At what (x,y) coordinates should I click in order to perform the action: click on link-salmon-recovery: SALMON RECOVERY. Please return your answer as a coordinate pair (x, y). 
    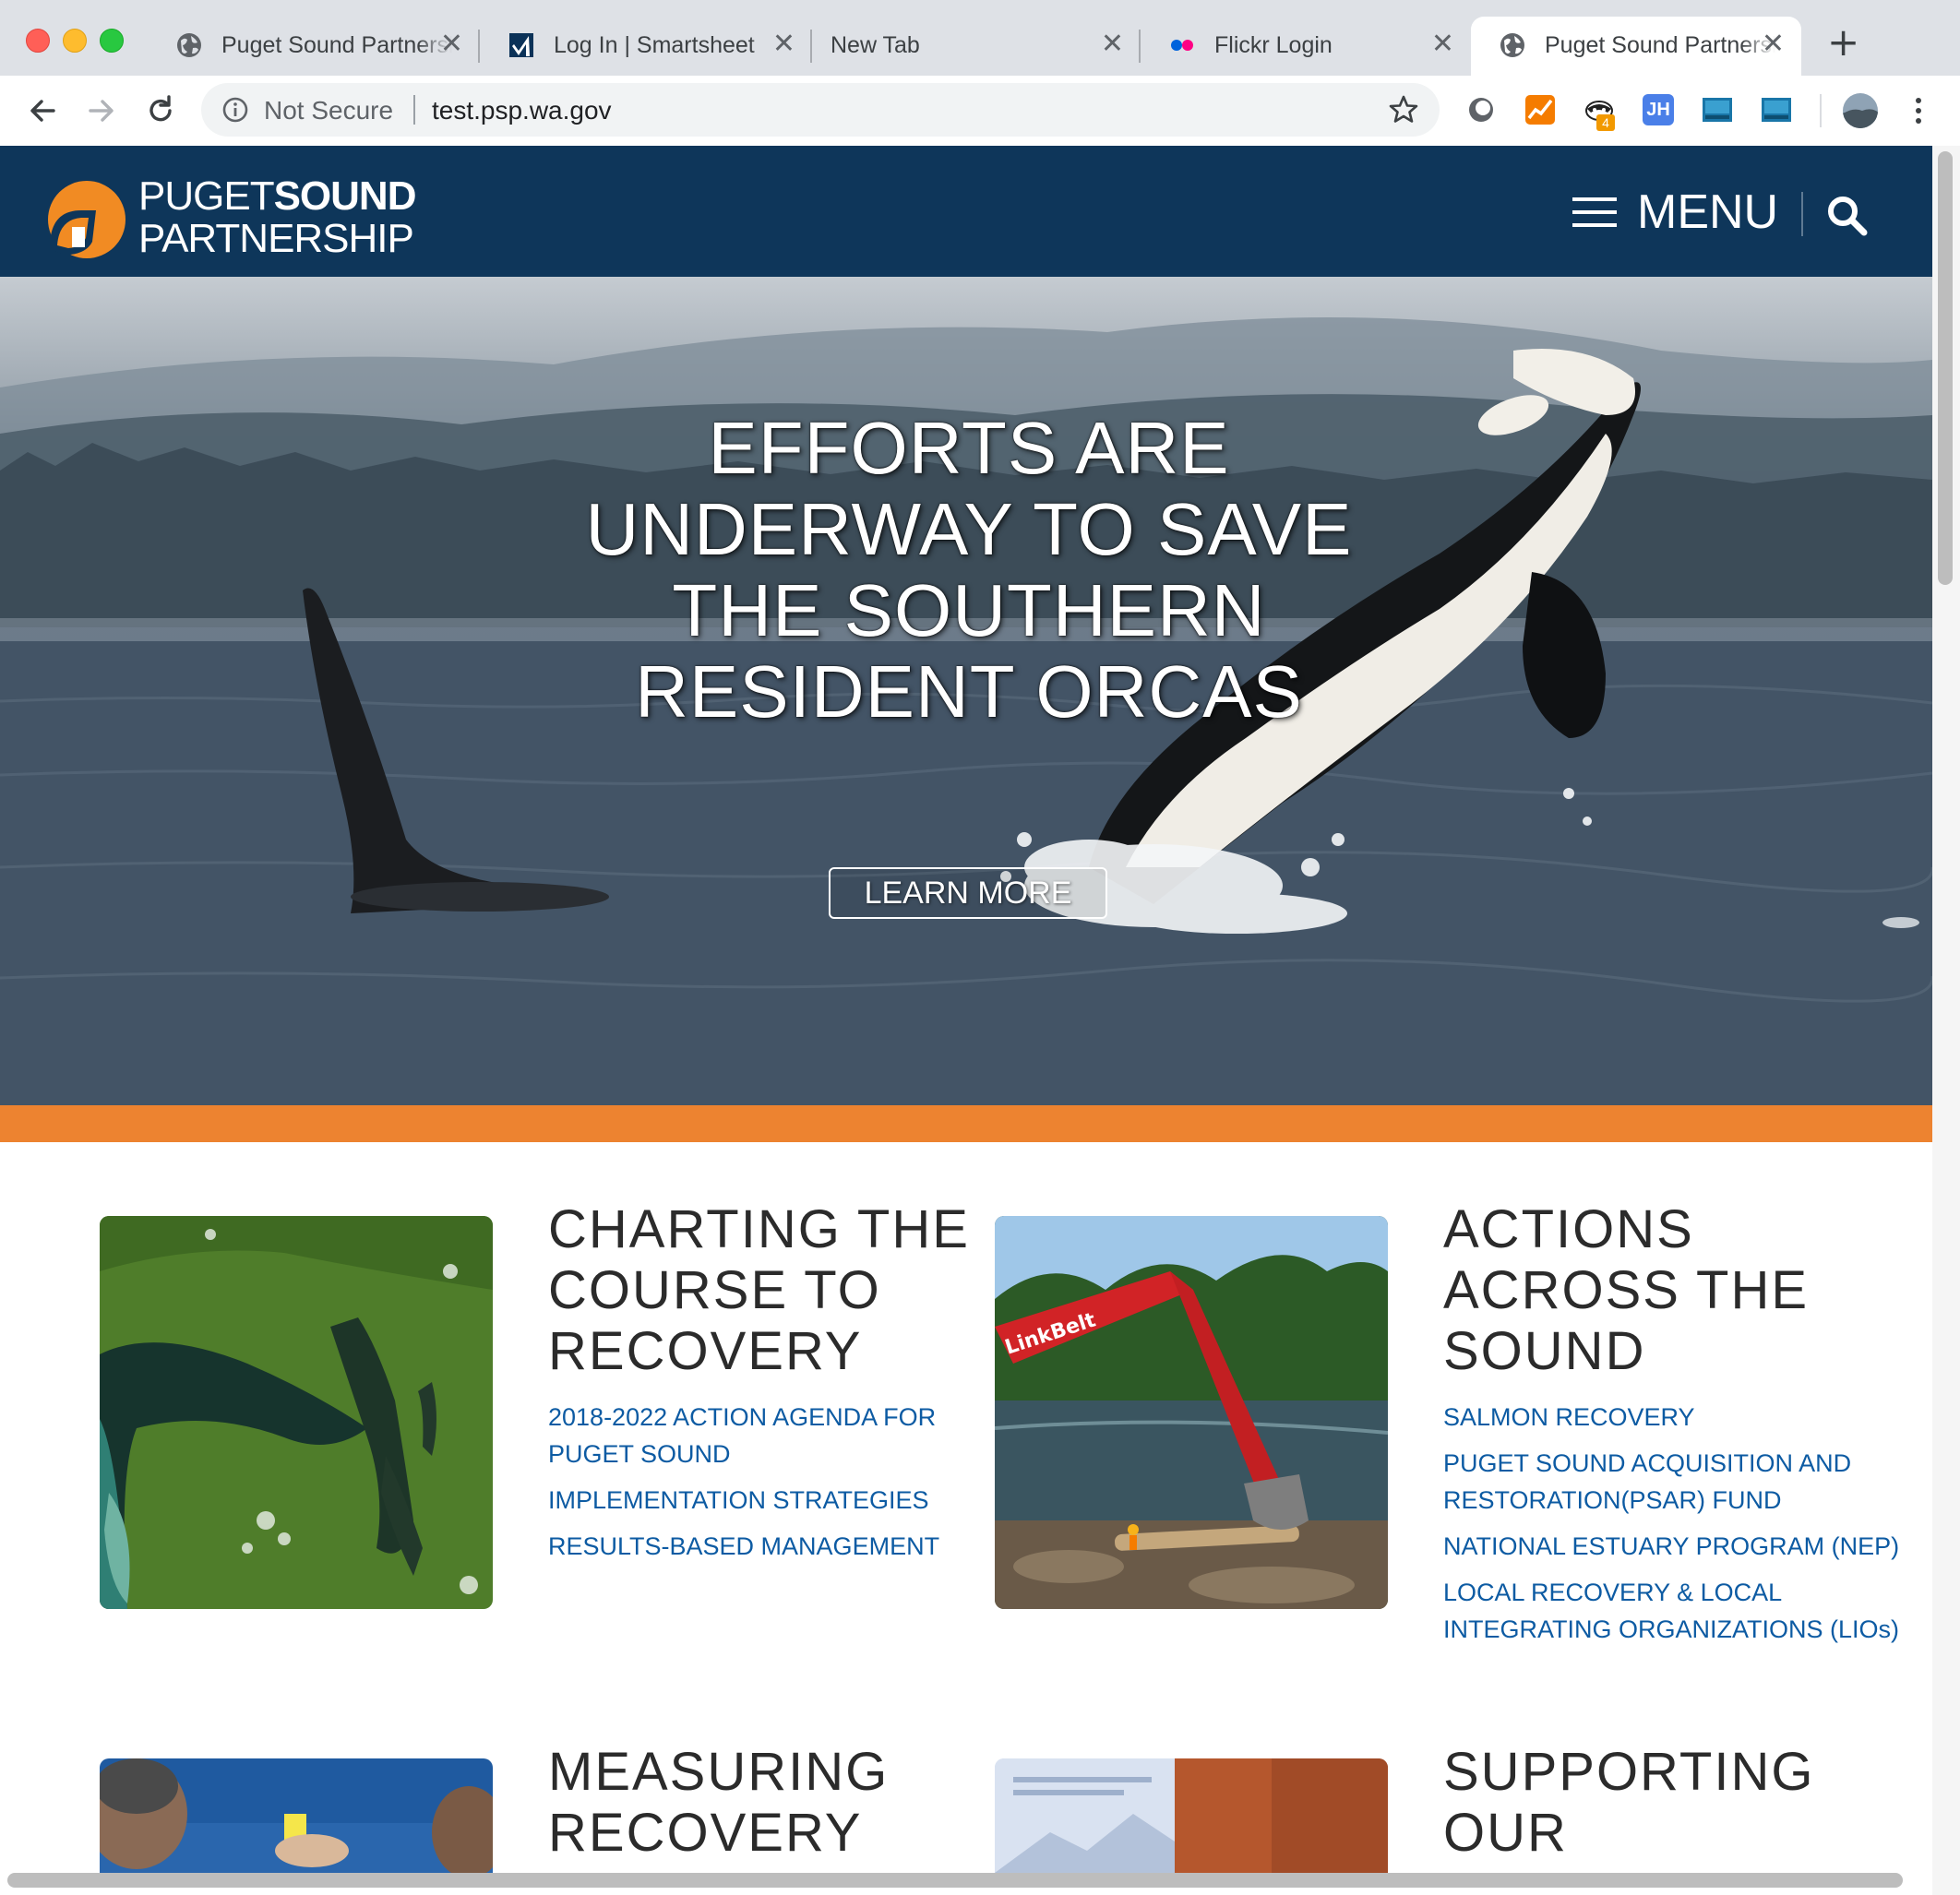
    Looking at the image, I should click on (1683, 1417).